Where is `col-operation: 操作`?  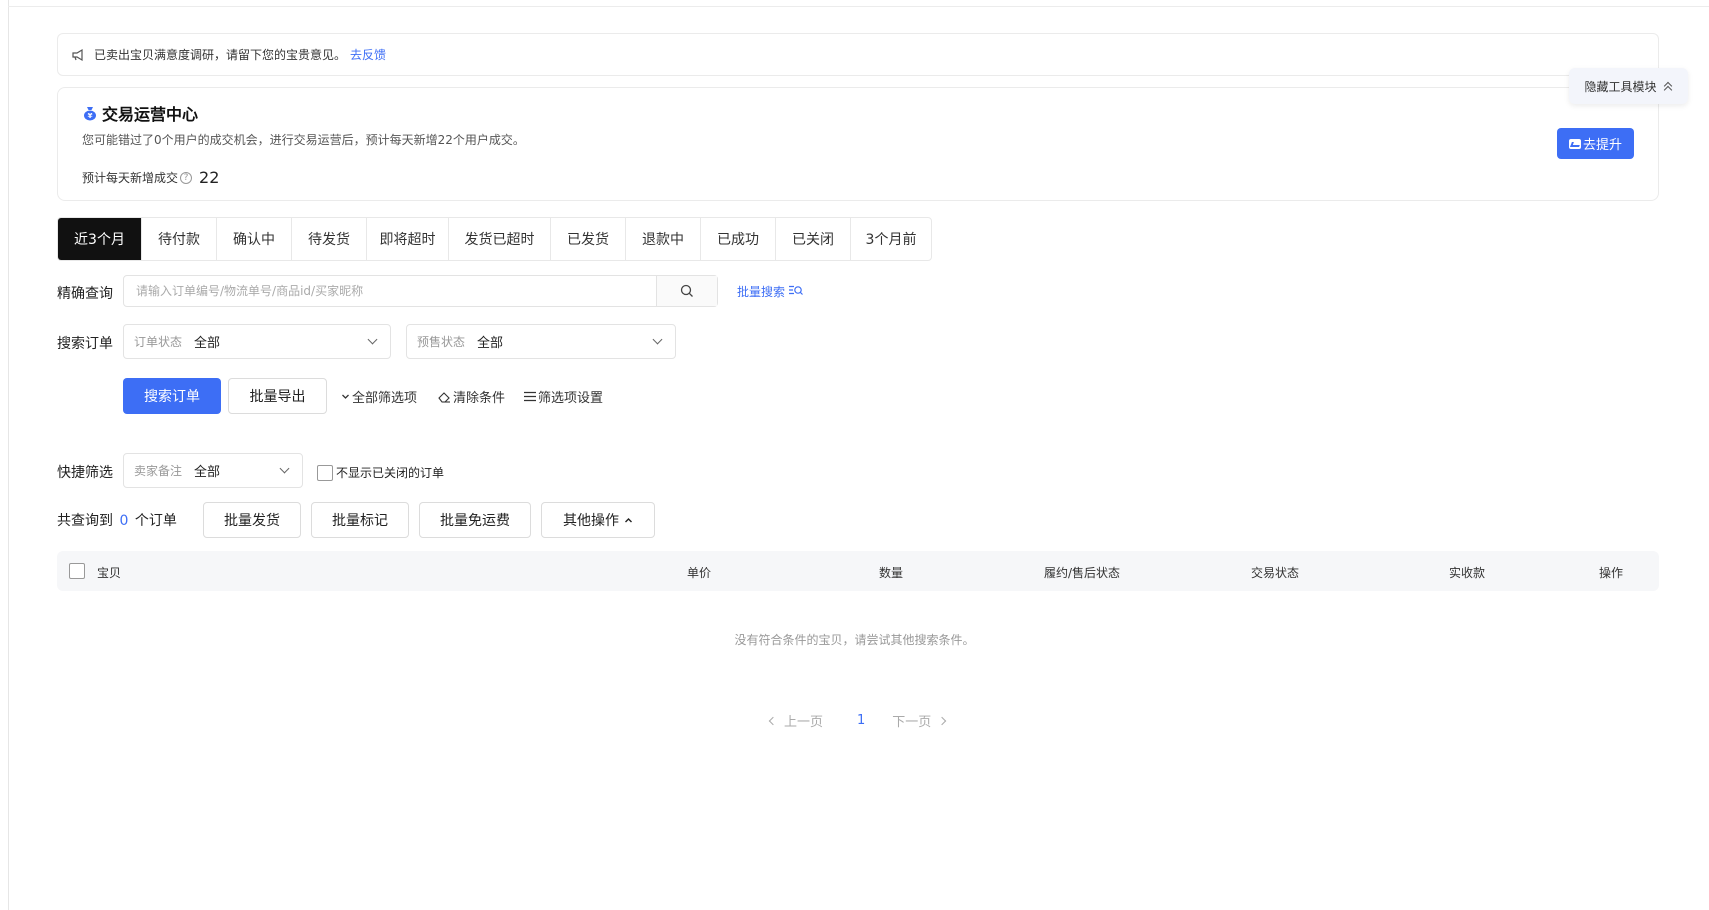 col-operation: 操作 is located at coordinates (1611, 573).